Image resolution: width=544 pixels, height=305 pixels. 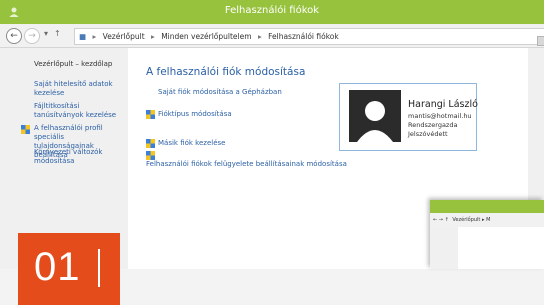 What do you see at coordinates (440, 220) in the screenshot?
I see `overlay-forward-icon: →` at bounding box center [440, 220].